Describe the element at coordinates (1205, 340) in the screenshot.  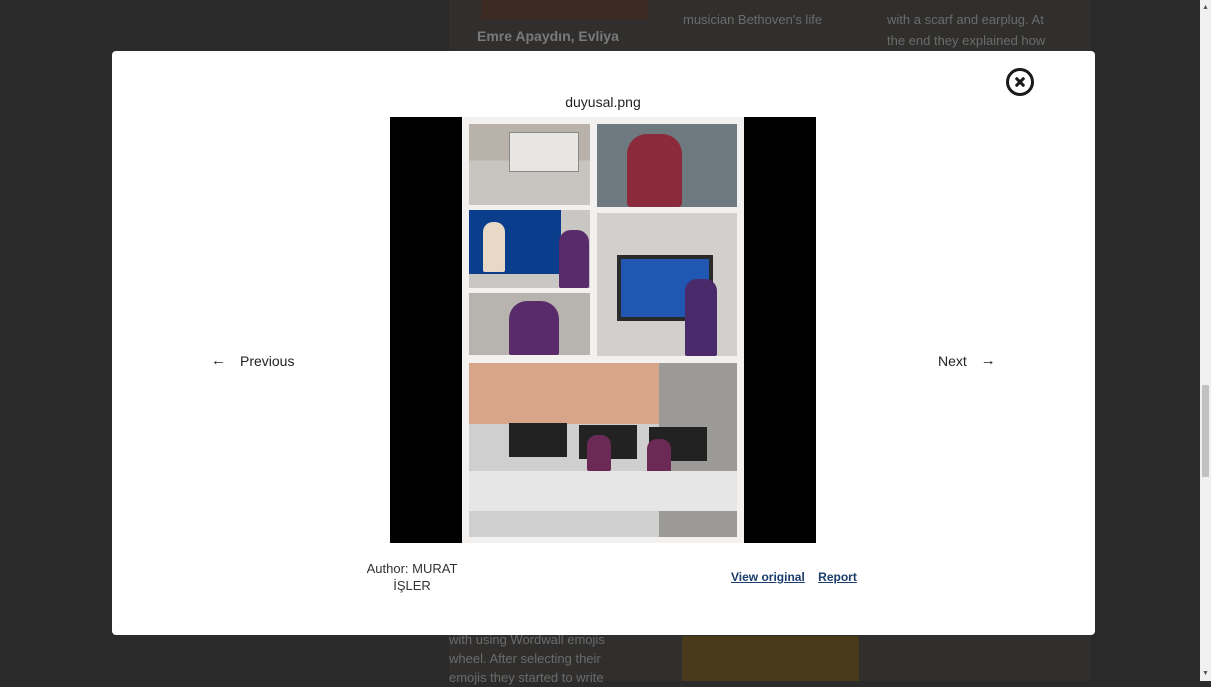
I see `page-scrollbar: ▲ ▼` at that location.